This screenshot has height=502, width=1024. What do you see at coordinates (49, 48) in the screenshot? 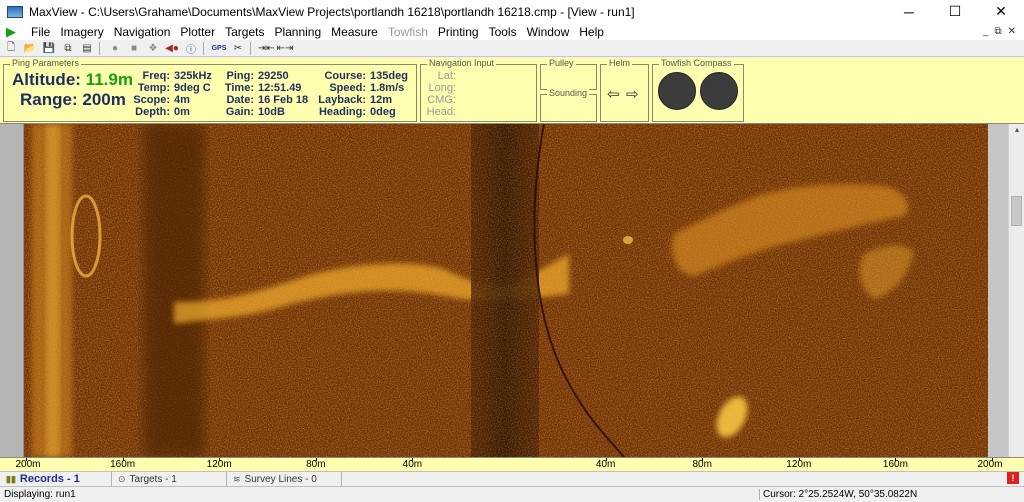
I see `save-icon: 💾` at bounding box center [49, 48].